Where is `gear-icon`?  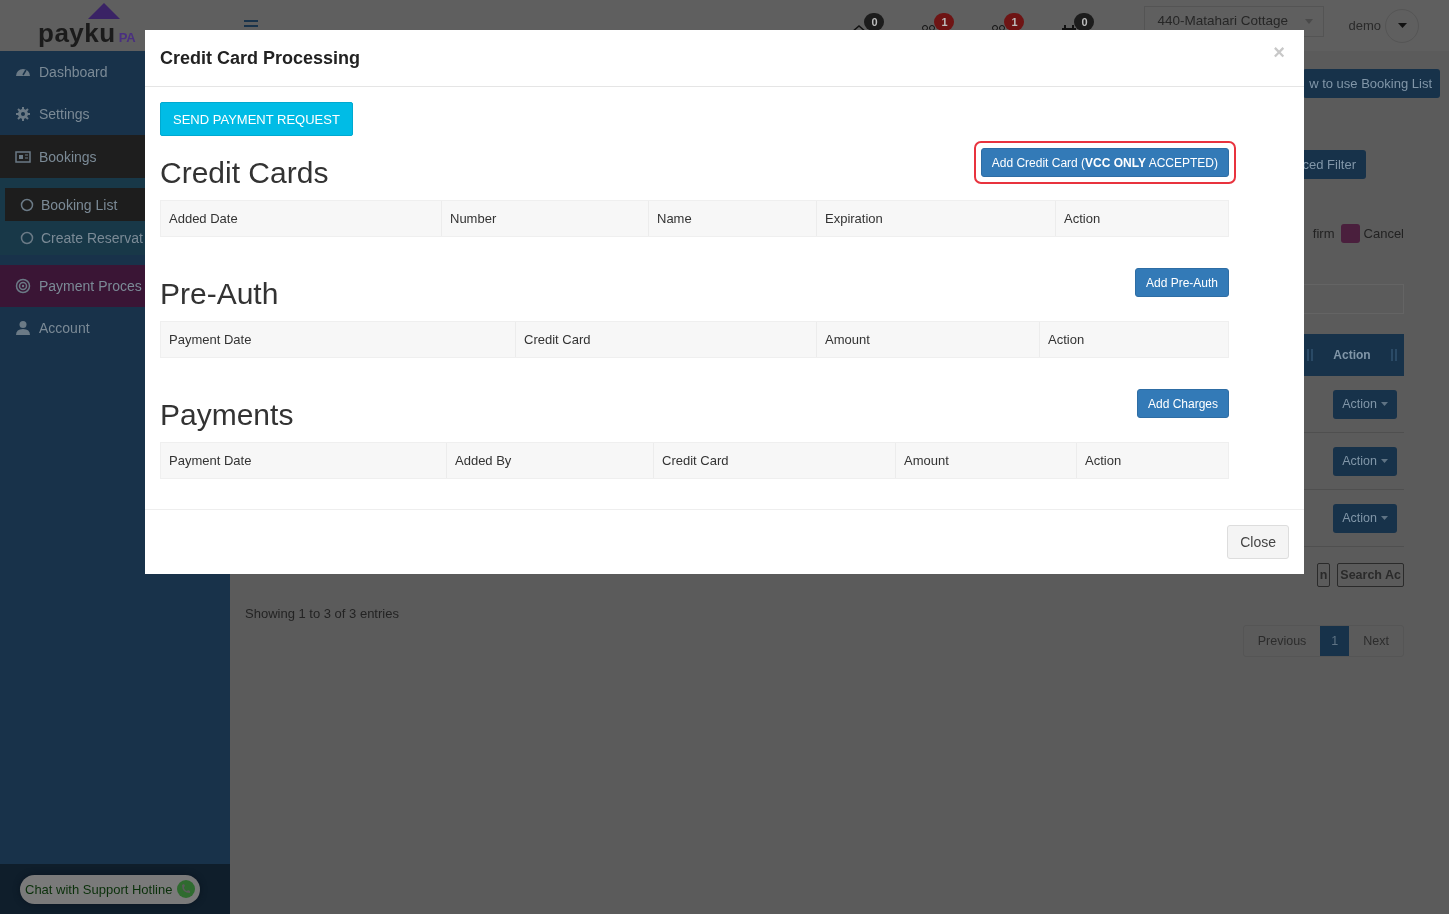 gear-icon is located at coordinates (23, 114).